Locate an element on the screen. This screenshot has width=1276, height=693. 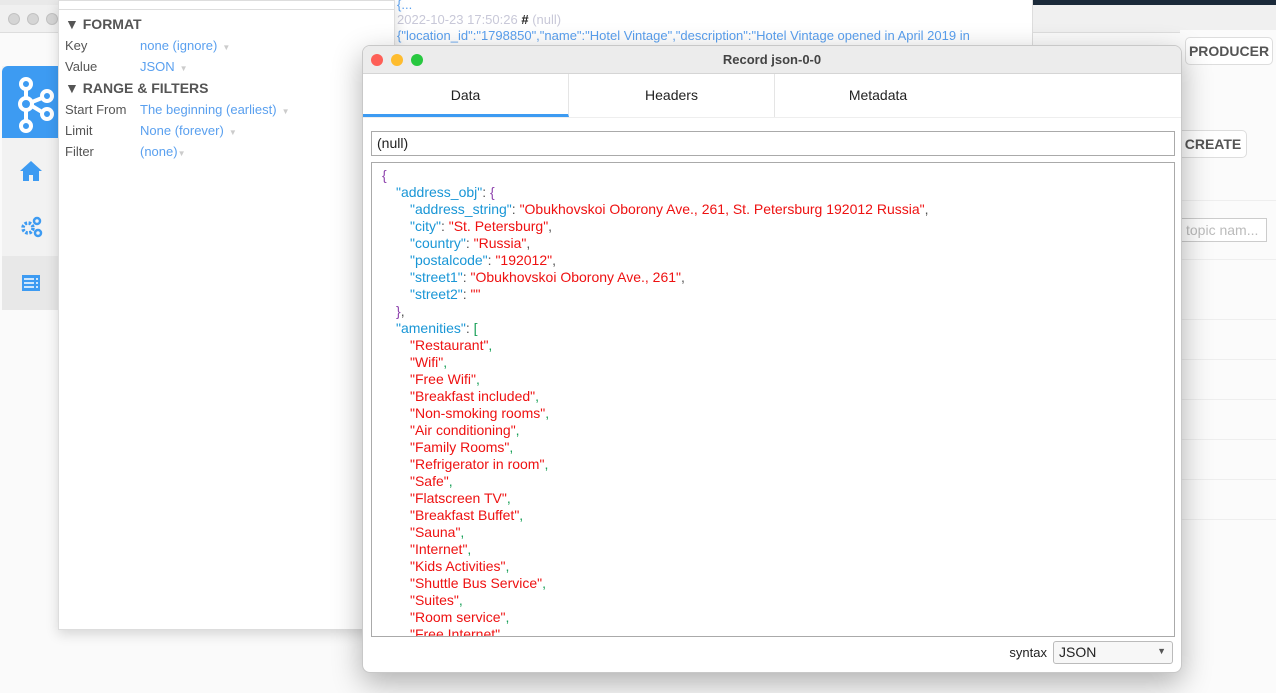
json-line: "Suites", is located at coordinates (778, 600).